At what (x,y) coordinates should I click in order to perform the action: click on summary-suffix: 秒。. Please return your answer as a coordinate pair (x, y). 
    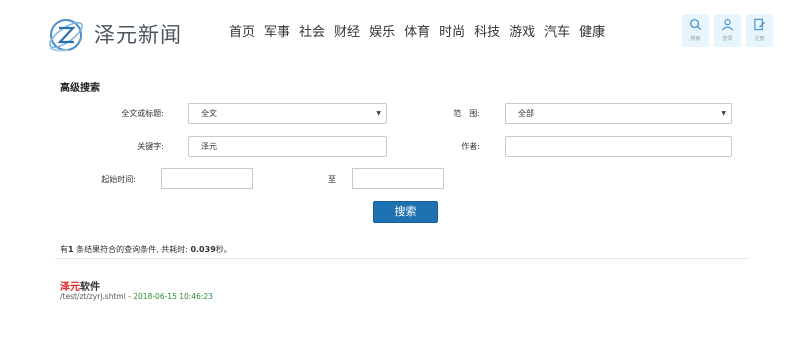
    Looking at the image, I should click on (223, 249).